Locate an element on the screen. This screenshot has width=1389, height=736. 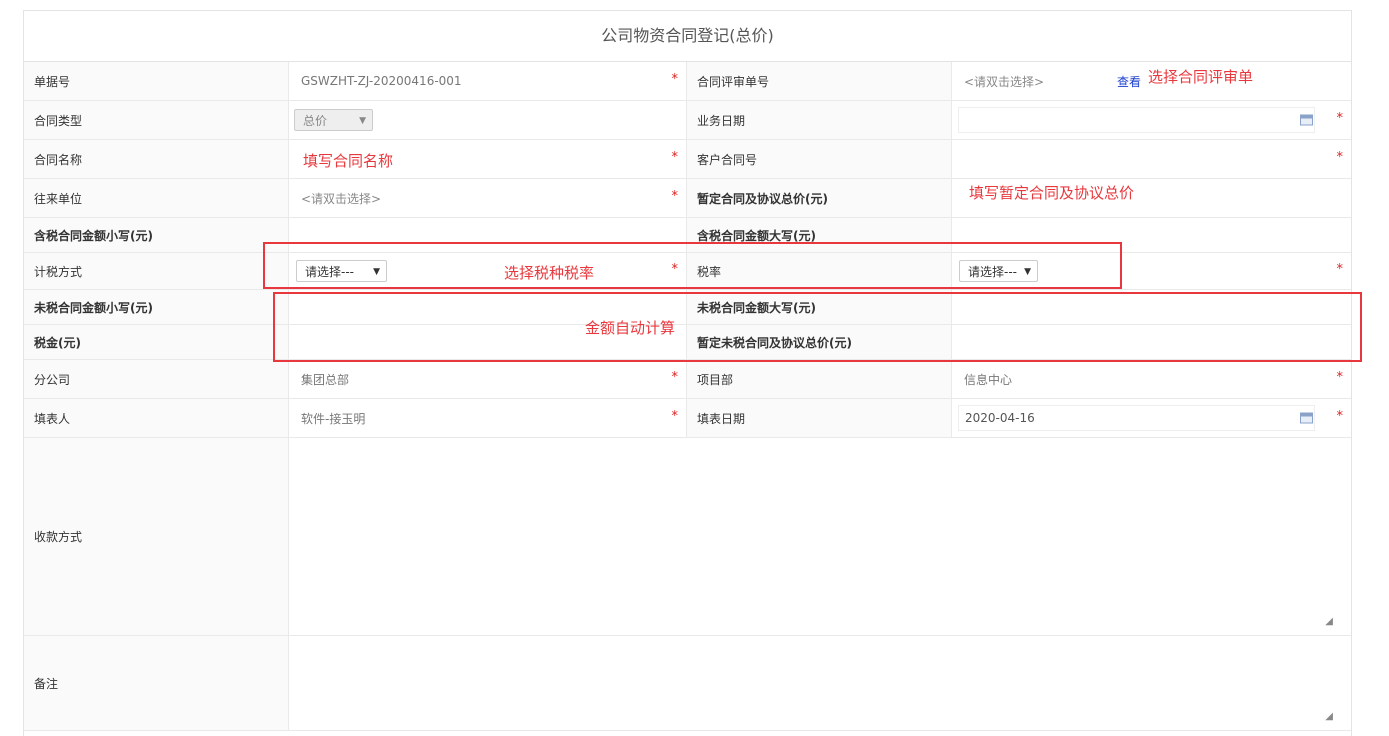
filler-value: 软件-接玉明 * is located at coordinates (488, 418).